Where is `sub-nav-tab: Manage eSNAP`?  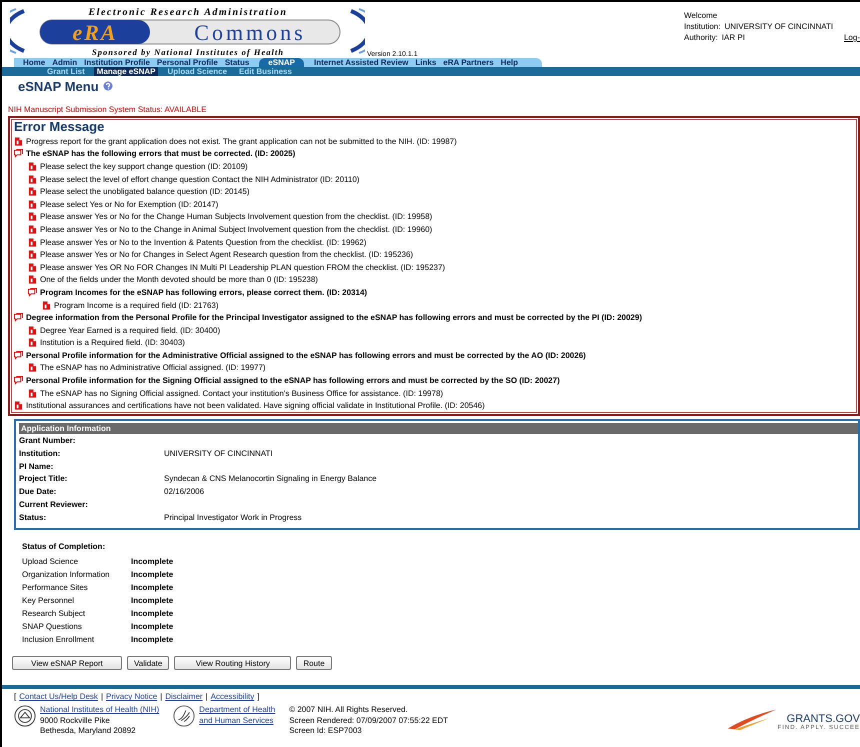 sub-nav-tab: Manage eSNAP is located at coordinates (126, 71).